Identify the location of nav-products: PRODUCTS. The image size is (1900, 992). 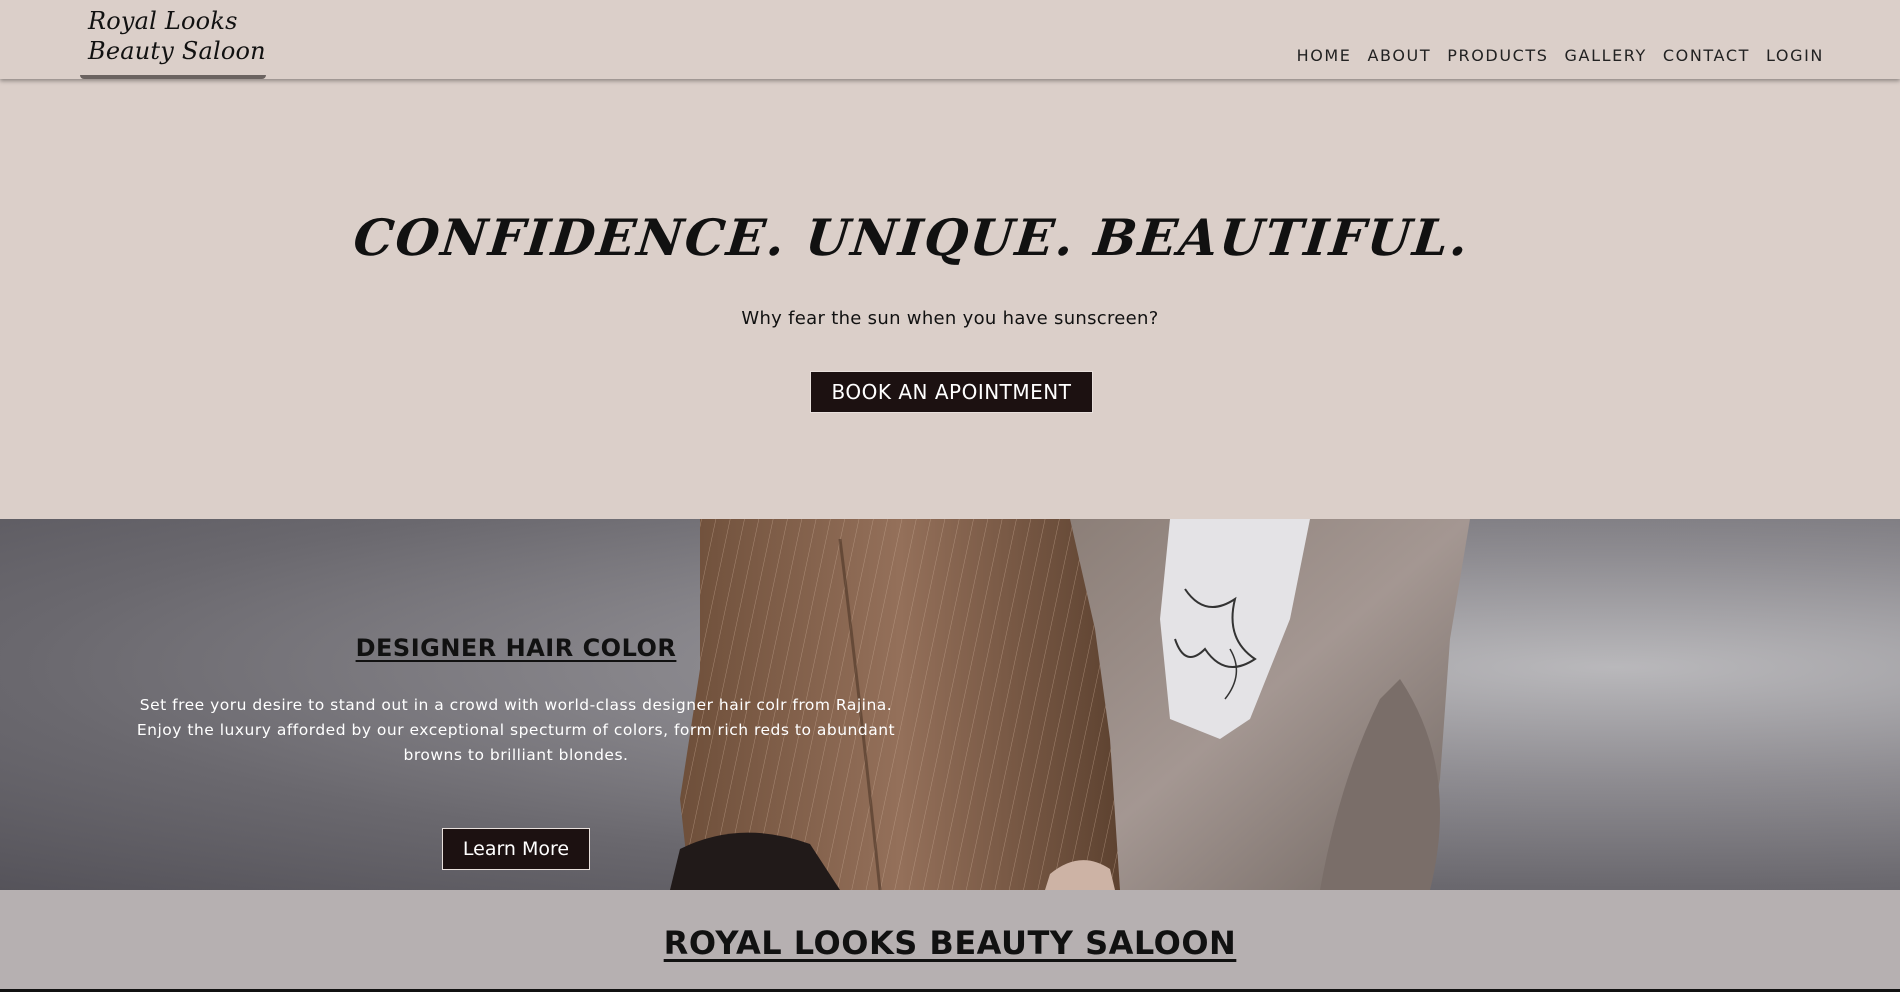
(1497, 55).